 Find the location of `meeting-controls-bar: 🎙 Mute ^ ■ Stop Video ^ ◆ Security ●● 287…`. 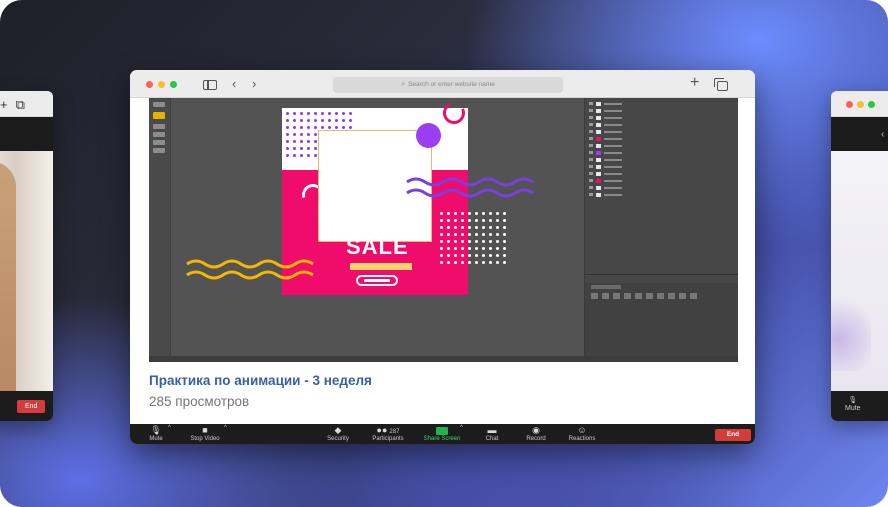

meeting-controls-bar: 🎙 Mute ^ ■ Stop Video ^ ◆ Security ●● 287… is located at coordinates (442, 434).